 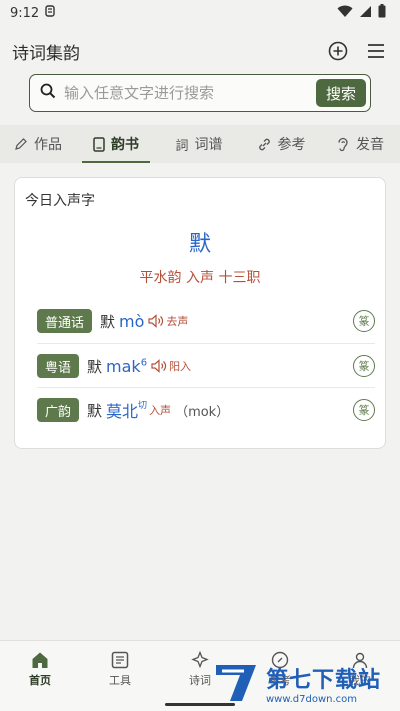 What do you see at coordinates (126, 410) in the screenshot?
I see `fanqie: 莫北切` at bounding box center [126, 410].